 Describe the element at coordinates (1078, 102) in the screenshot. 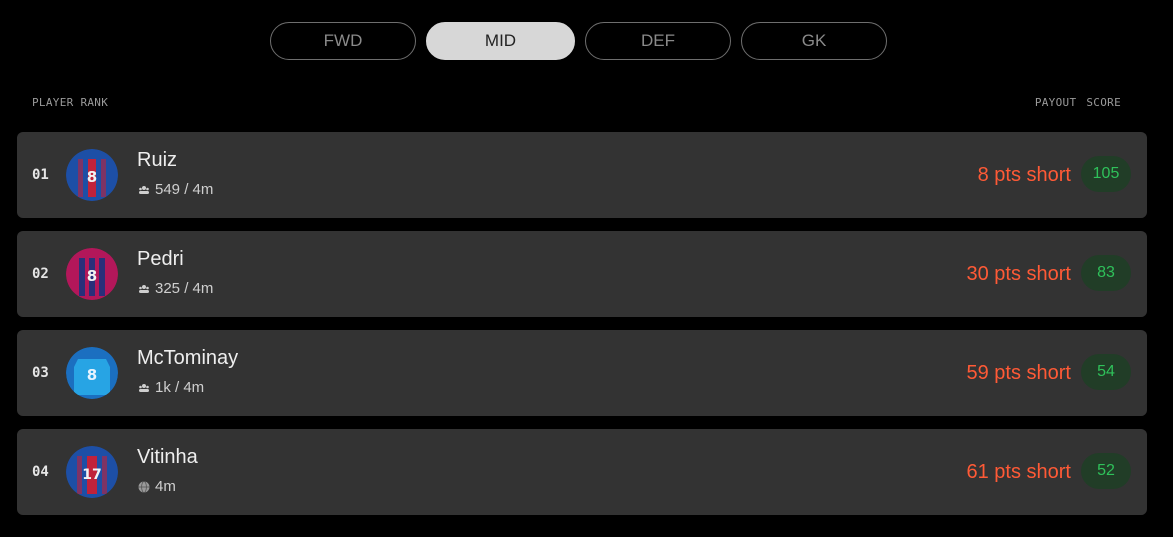

I see `right-headers: PAYOUT SCORE` at that location.